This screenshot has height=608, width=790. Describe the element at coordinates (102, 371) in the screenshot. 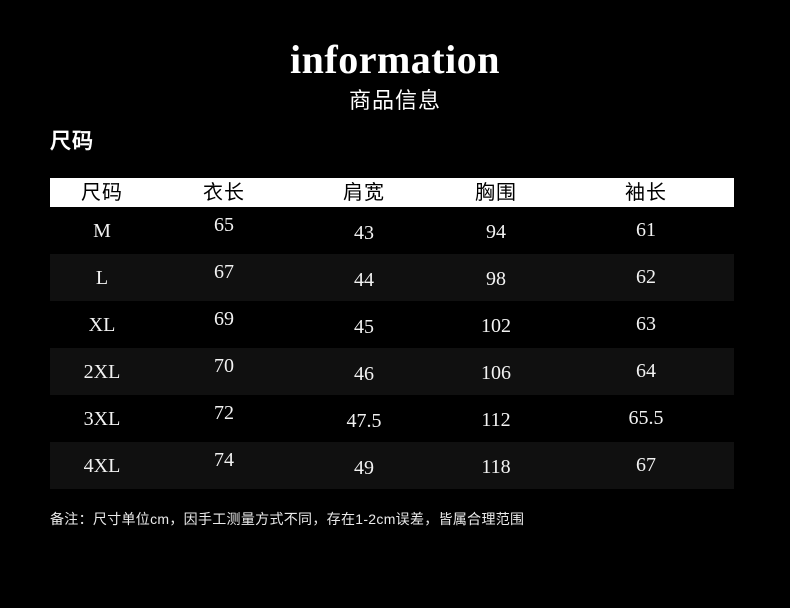

I see `cell-size: 2XL` at that location.